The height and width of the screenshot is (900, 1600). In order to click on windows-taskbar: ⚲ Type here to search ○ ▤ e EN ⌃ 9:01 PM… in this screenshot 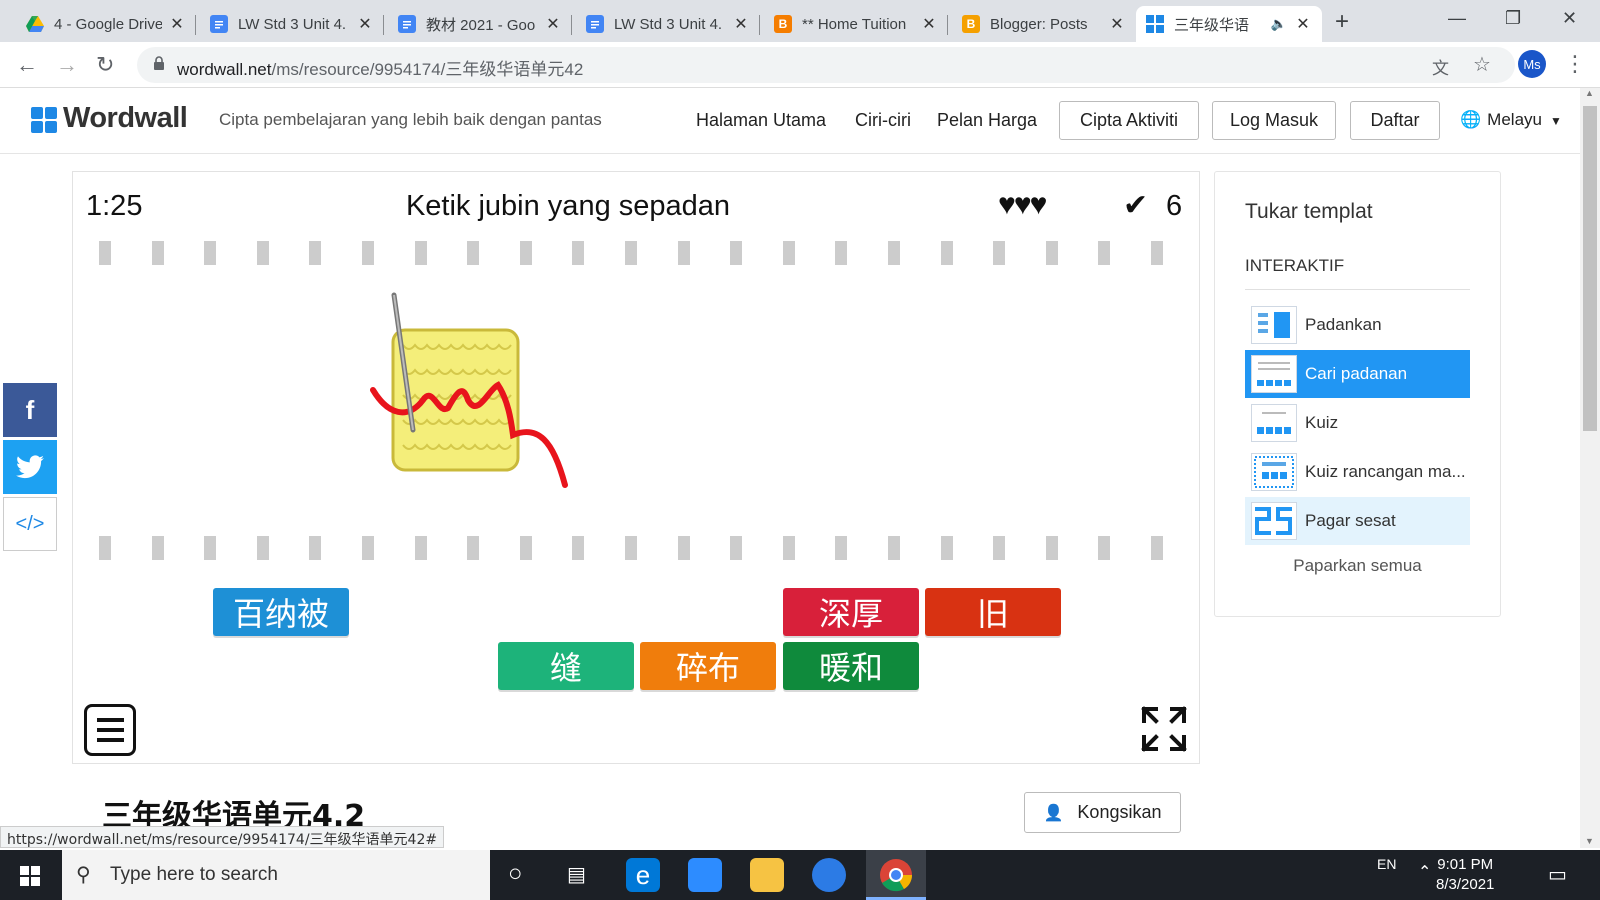, I will do `click(800, 875)`.